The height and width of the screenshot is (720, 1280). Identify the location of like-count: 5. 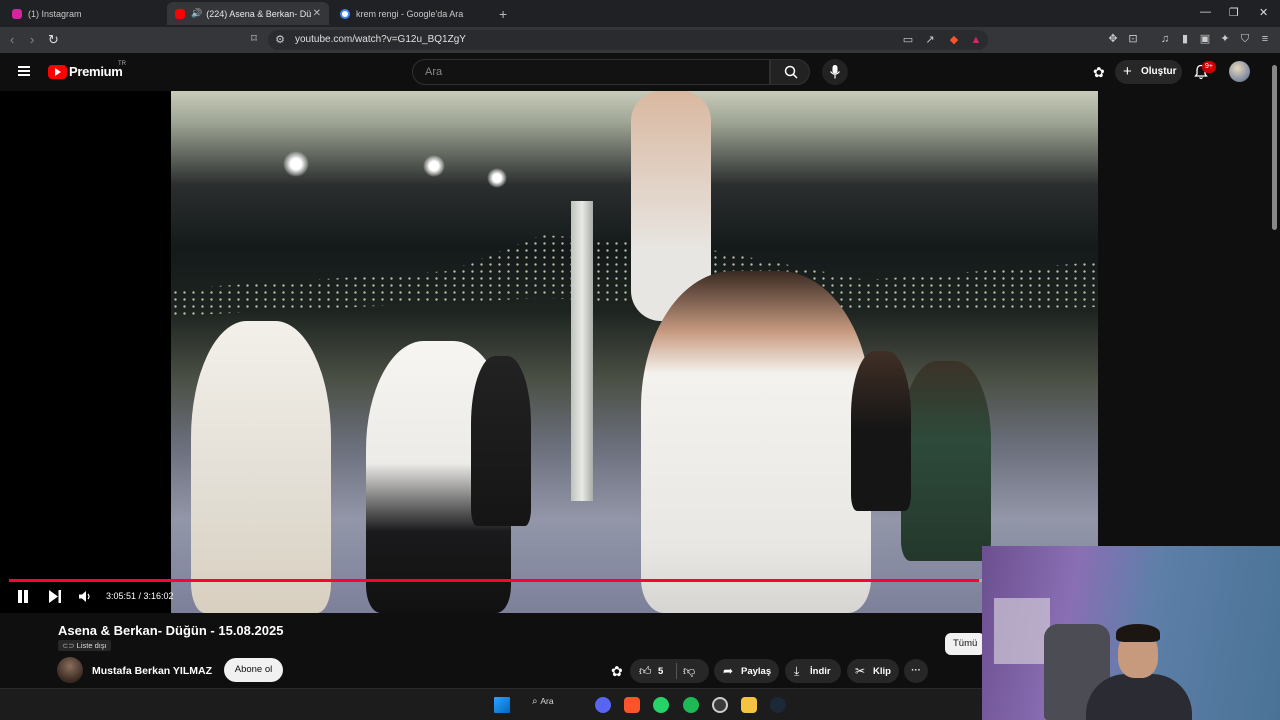
(660, 671).